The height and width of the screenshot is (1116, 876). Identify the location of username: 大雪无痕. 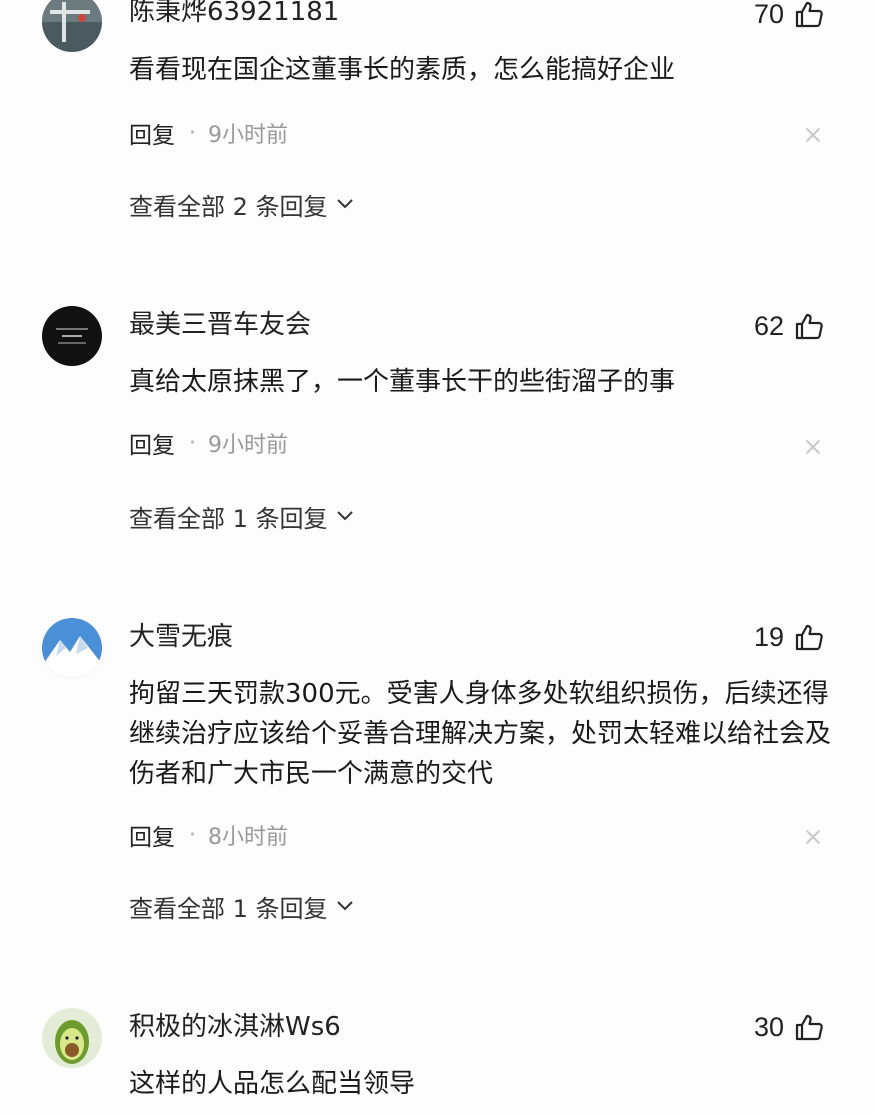
(181, 637).